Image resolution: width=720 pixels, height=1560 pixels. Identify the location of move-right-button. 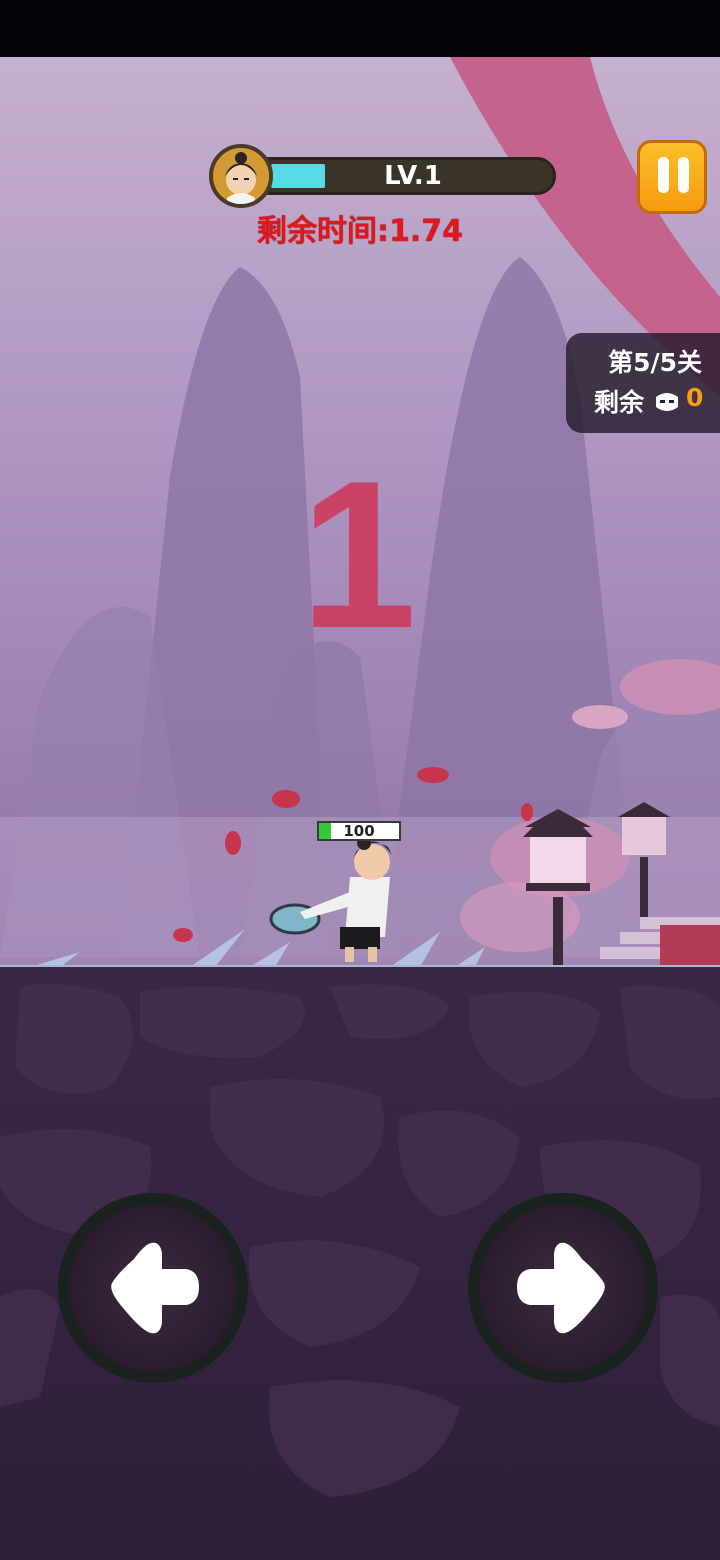
(563, 1288).